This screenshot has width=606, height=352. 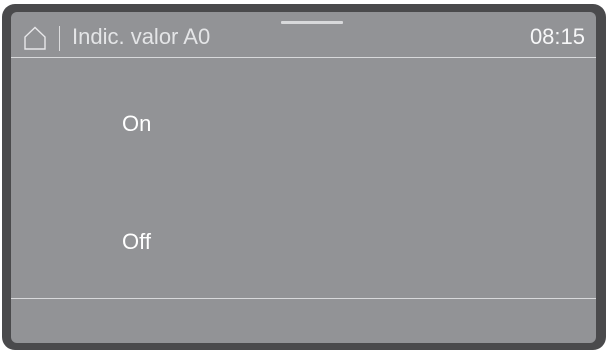 What do you see at coordinates (35, 38) in the screenshot?
I see `home-icon` at bounding box center [35, 38].